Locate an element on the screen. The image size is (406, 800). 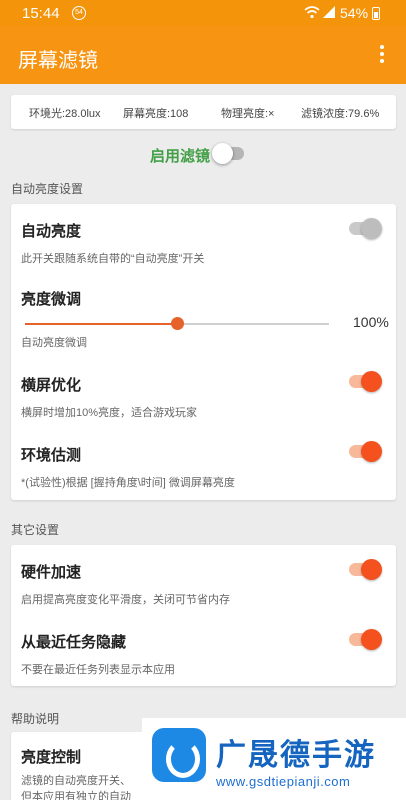
section-other-title: 其它设置 is located at coordinates (35, 530).